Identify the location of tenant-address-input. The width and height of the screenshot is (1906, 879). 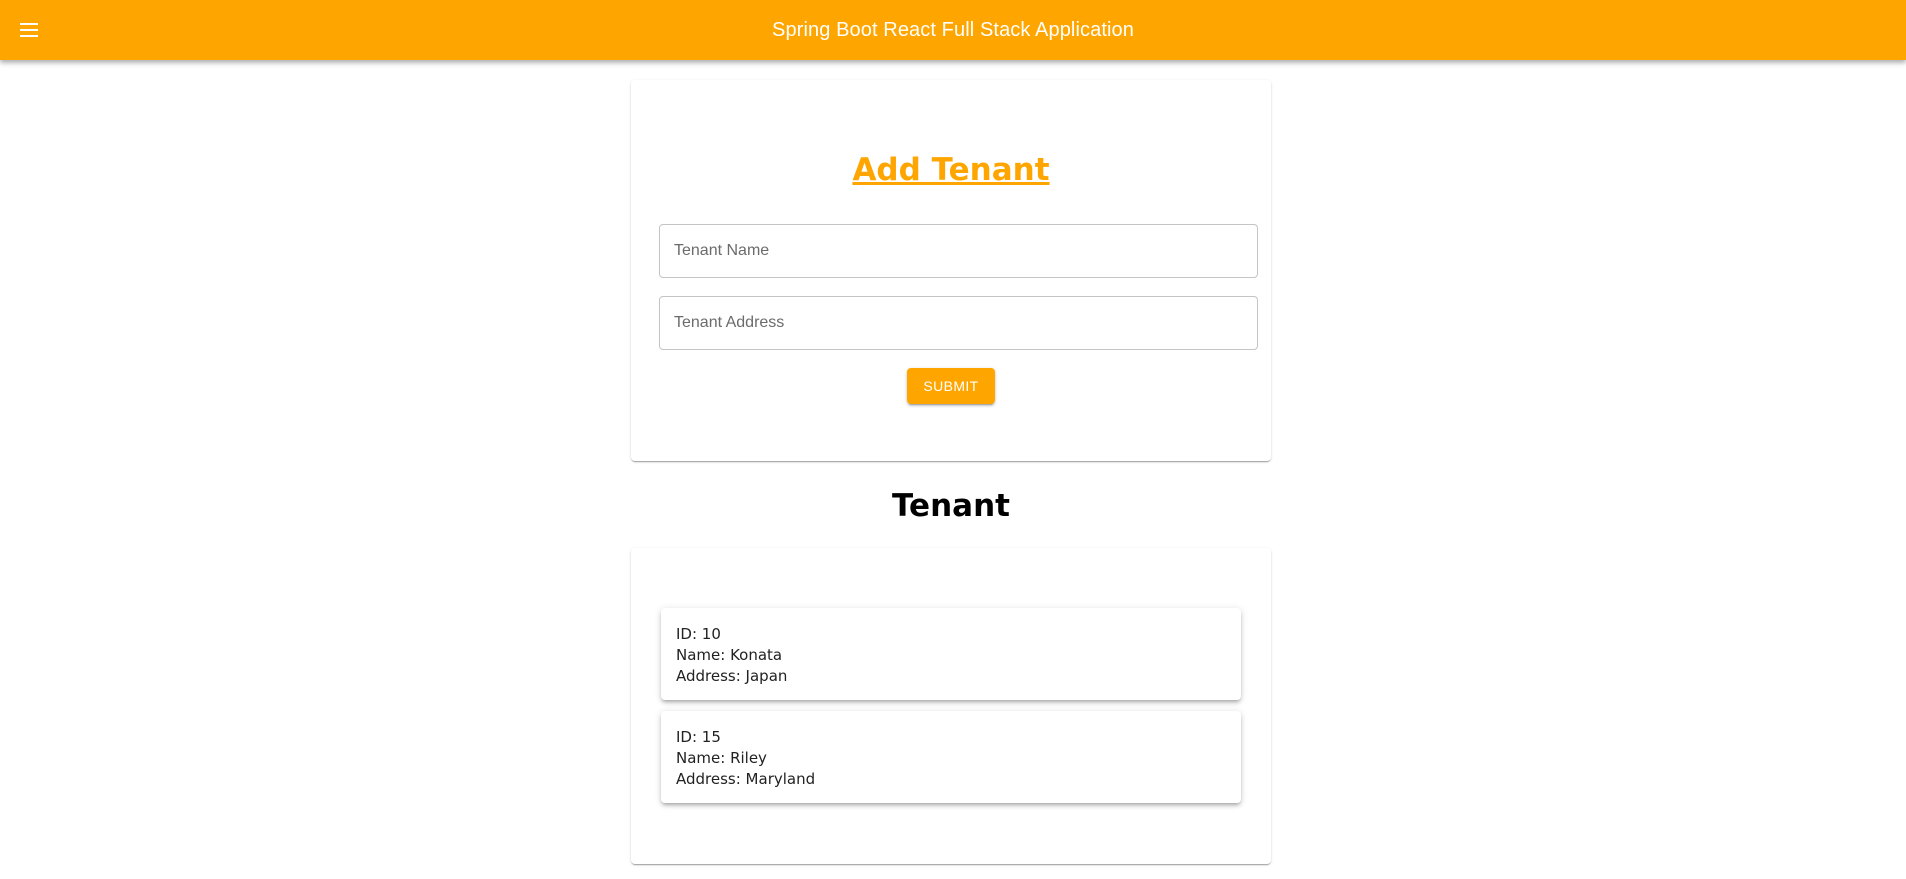
(958, 323).